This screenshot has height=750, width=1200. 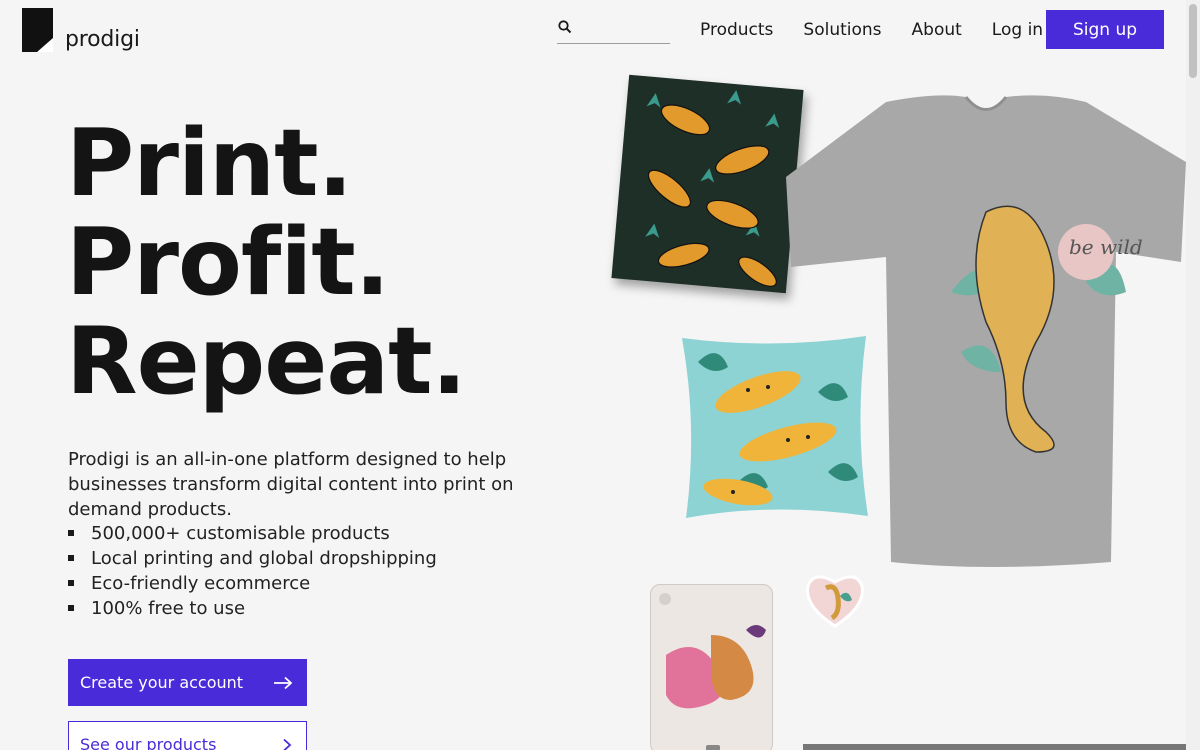 I want to click on create-account-button: Create your account, so click(x=187, y=682).